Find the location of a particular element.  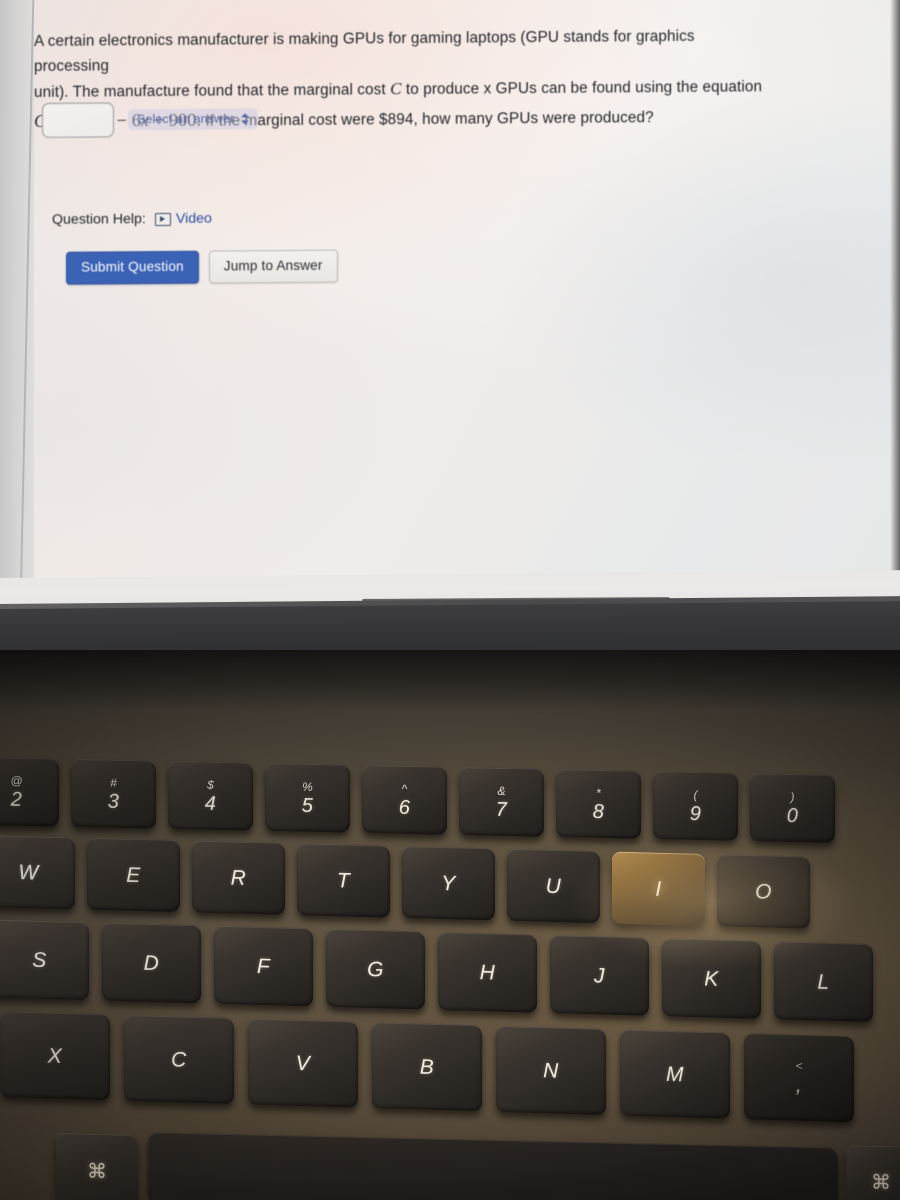

key-label: W is located at coordinates (28, 872).